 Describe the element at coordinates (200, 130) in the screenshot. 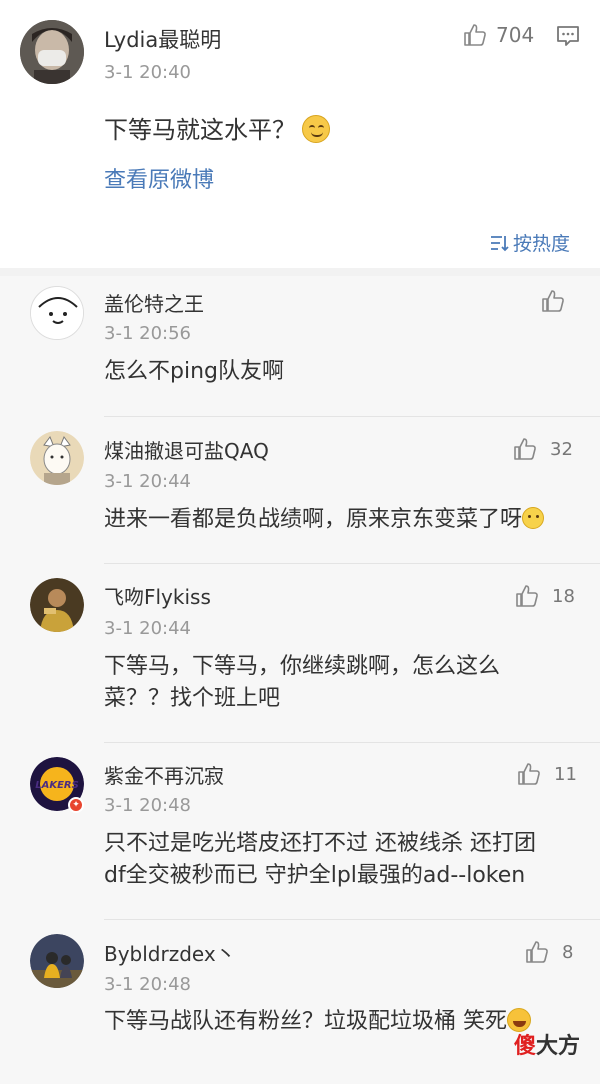

I see `post-text-content: 下等马就这水平？` at that location.